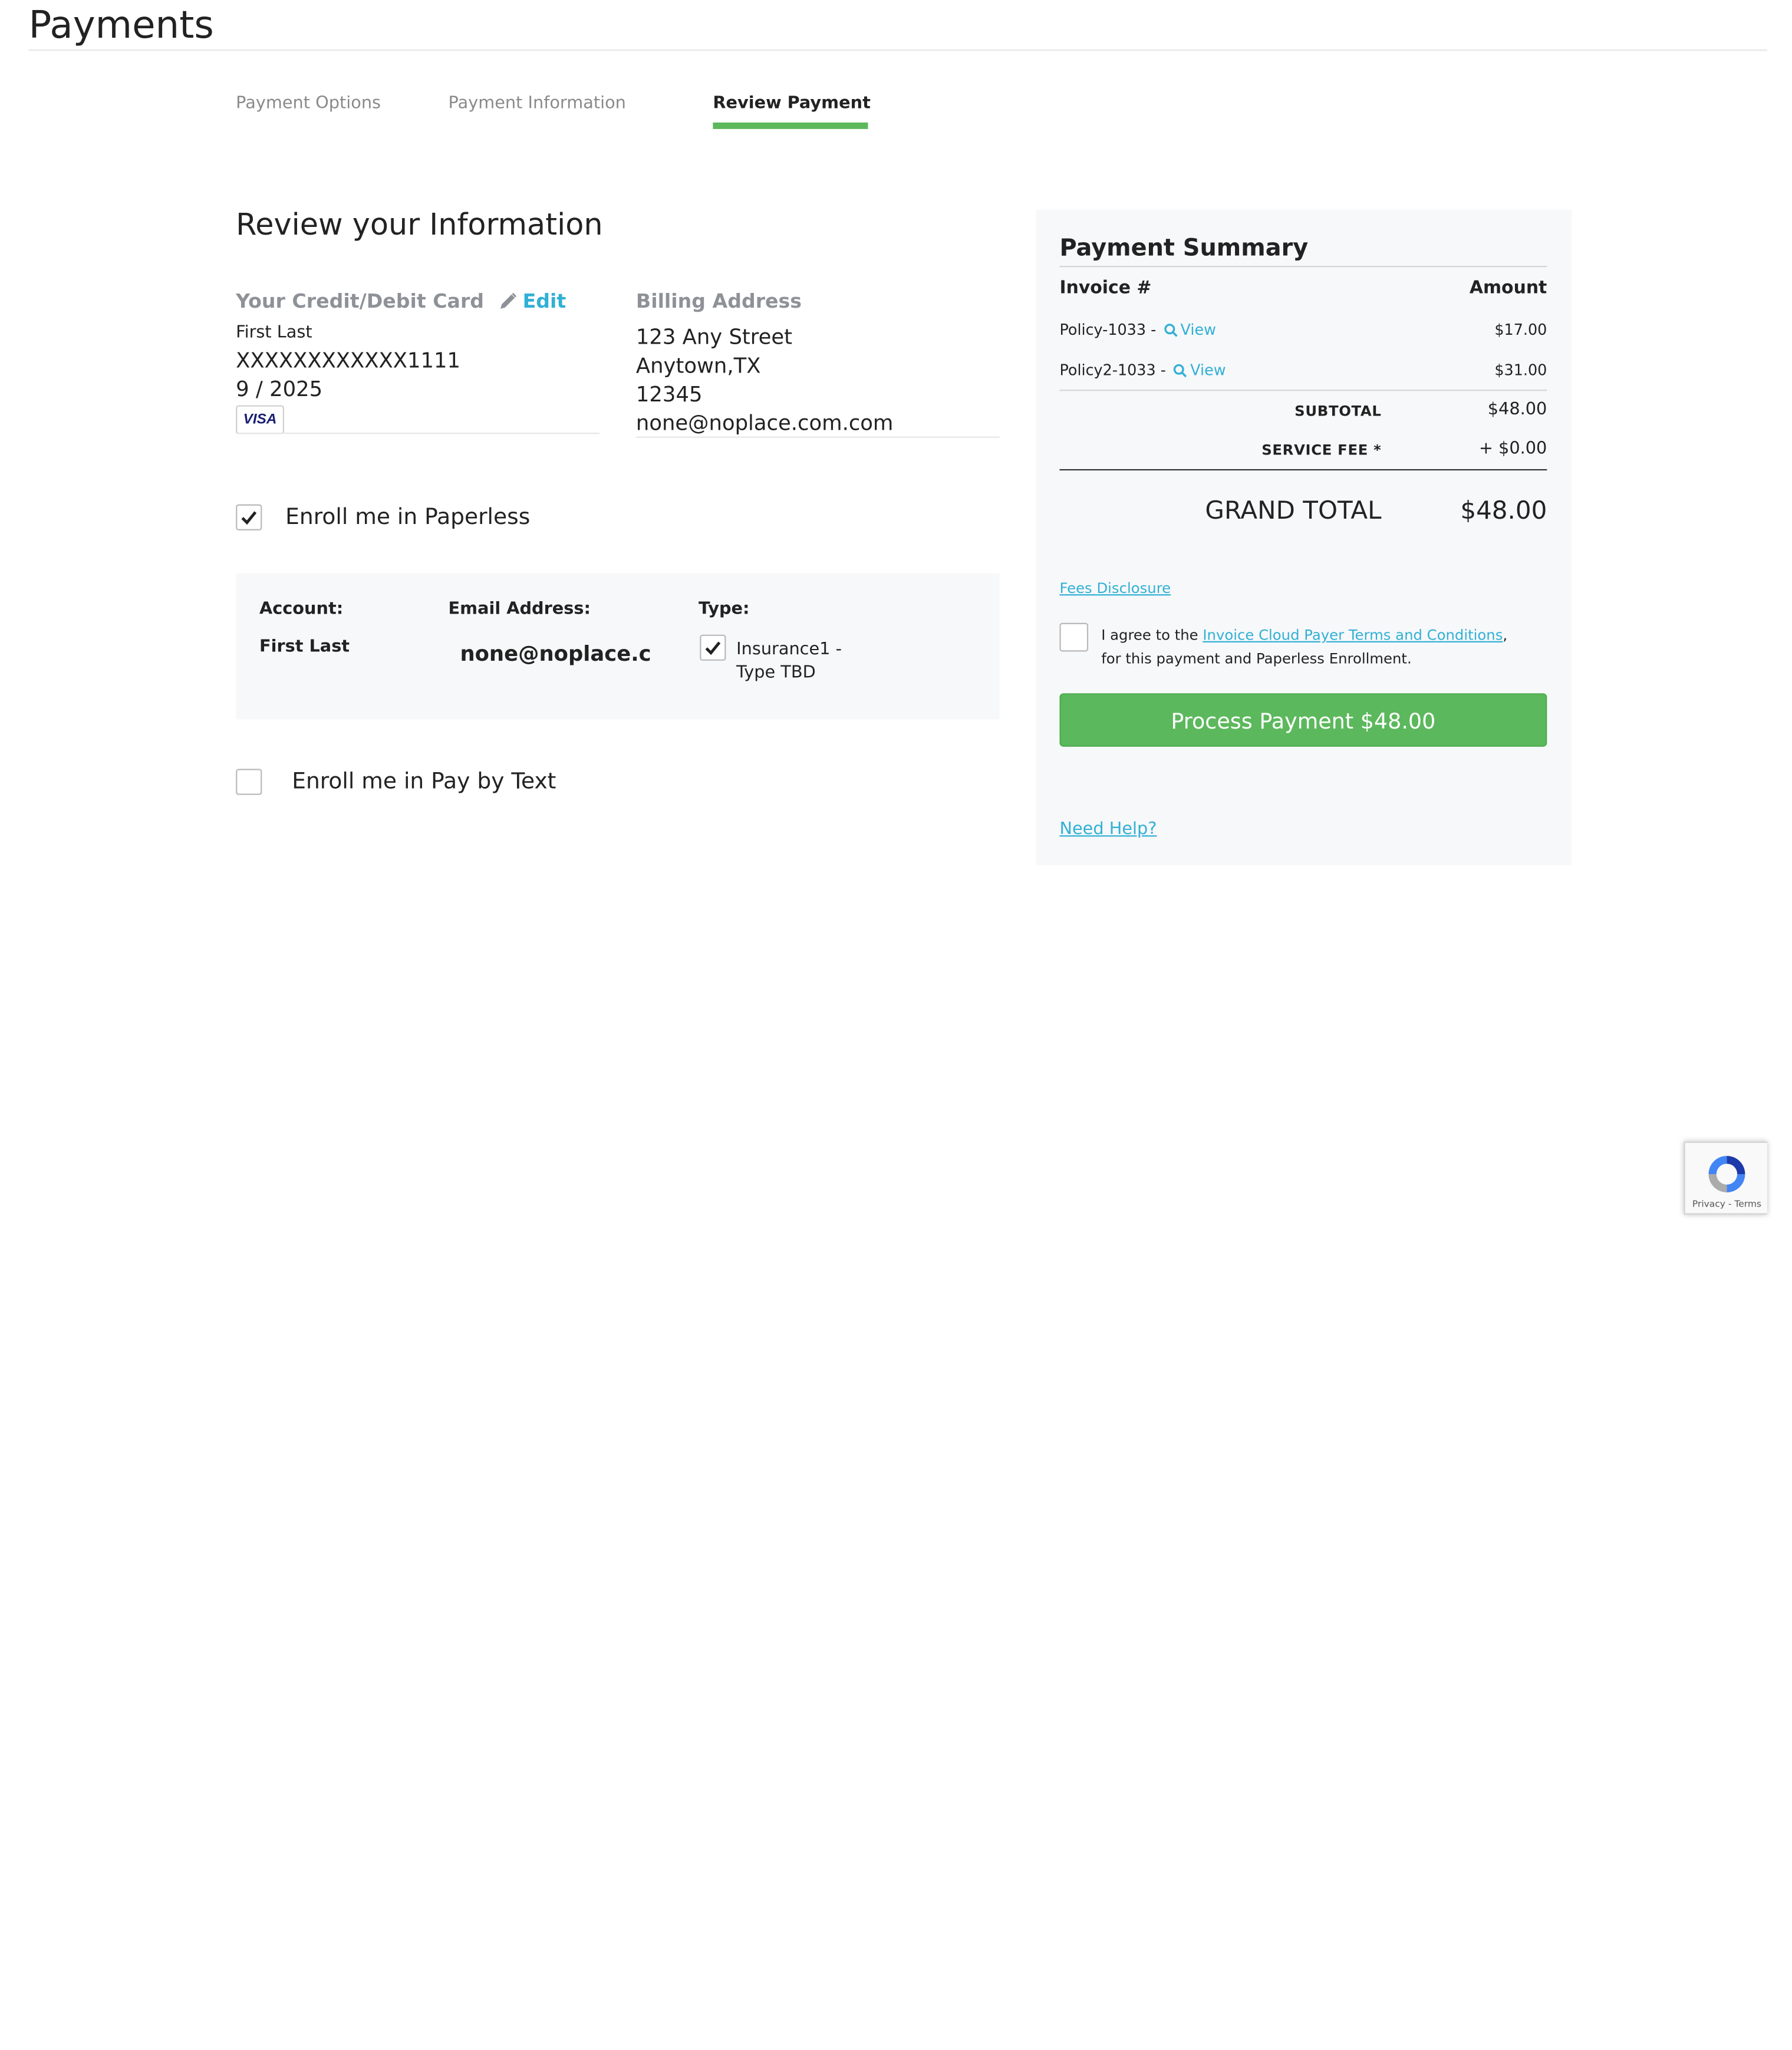 The image size is (1792, 2050). I want to click on service-fee-value: + $0.00, so click(1512, 449).